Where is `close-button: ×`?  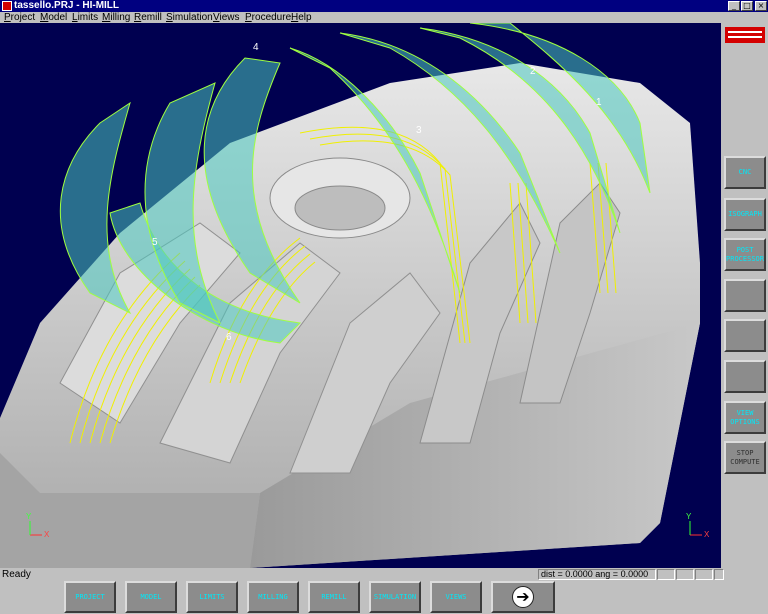 close-button: × is located at coordinates (761, 6).